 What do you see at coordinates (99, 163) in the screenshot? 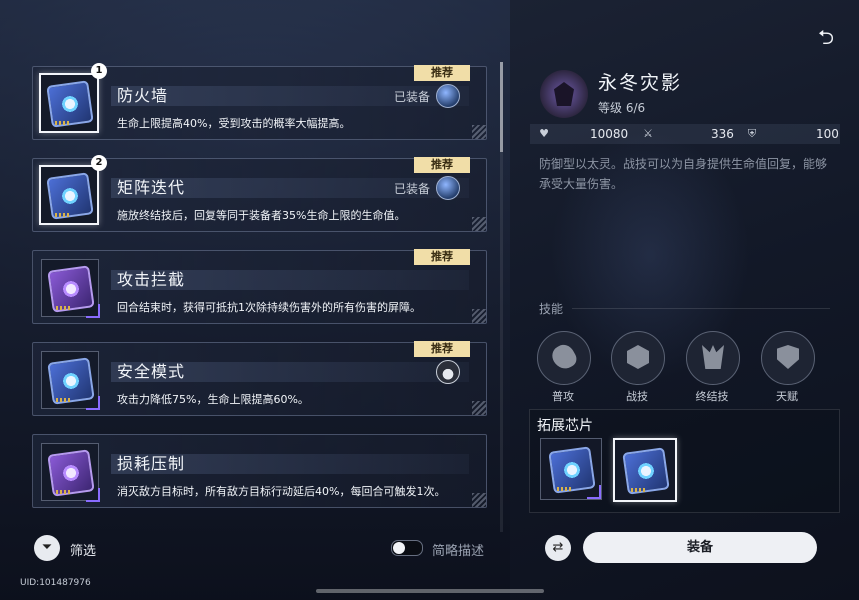
I see `slot-badge: 2` at bounding box center [99, 163].